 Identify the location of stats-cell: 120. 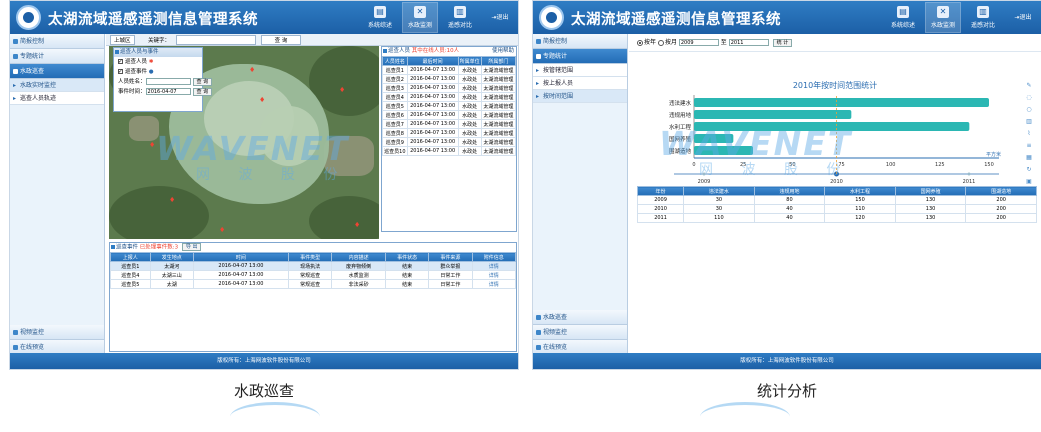
(860, 218).